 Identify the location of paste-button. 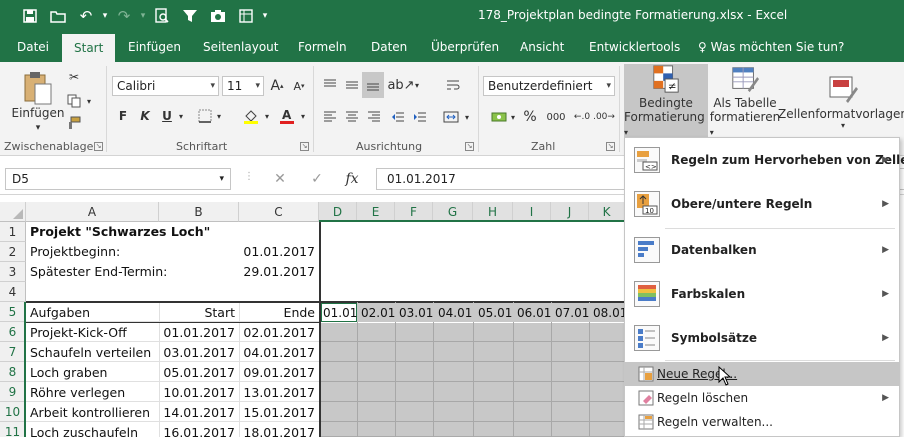
(38, 88).